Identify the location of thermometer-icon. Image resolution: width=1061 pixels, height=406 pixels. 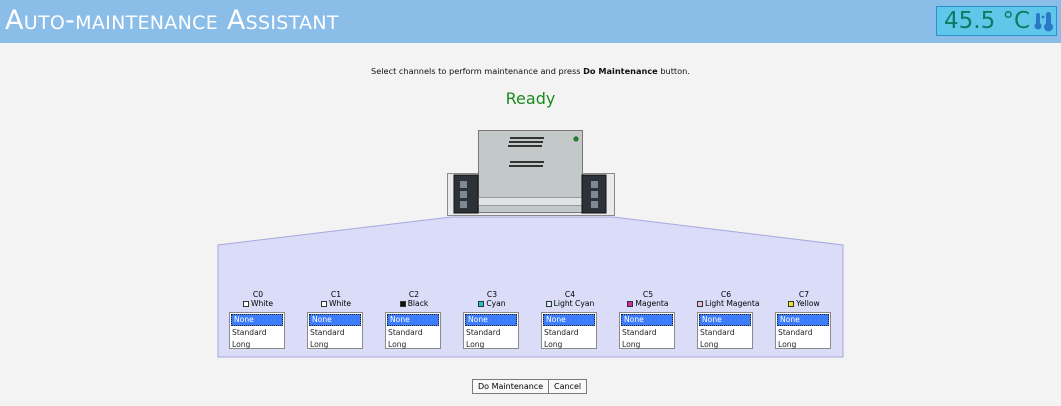
(1043, 22).